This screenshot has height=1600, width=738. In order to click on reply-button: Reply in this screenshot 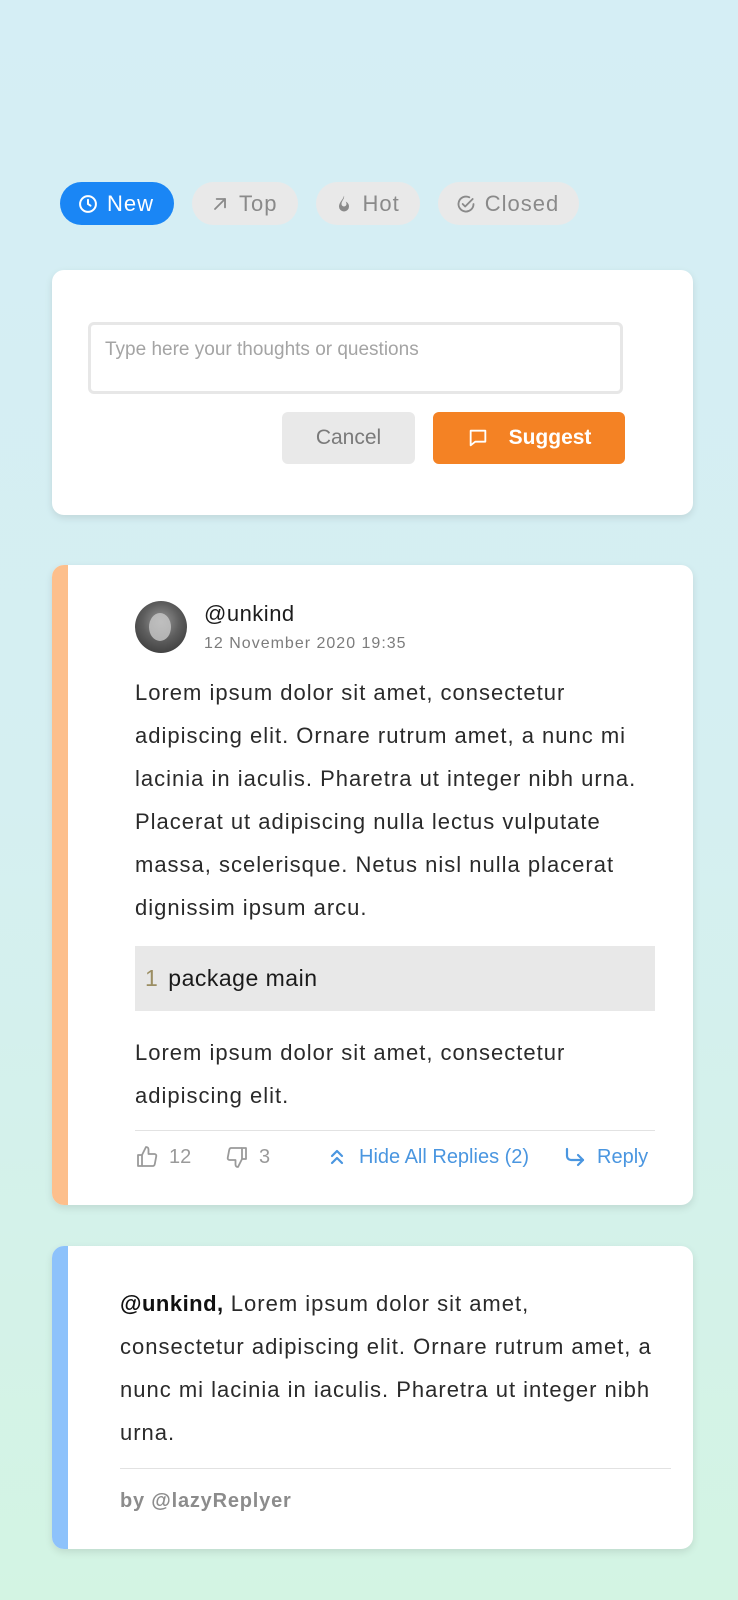, I will do `click(605, 1157)`.